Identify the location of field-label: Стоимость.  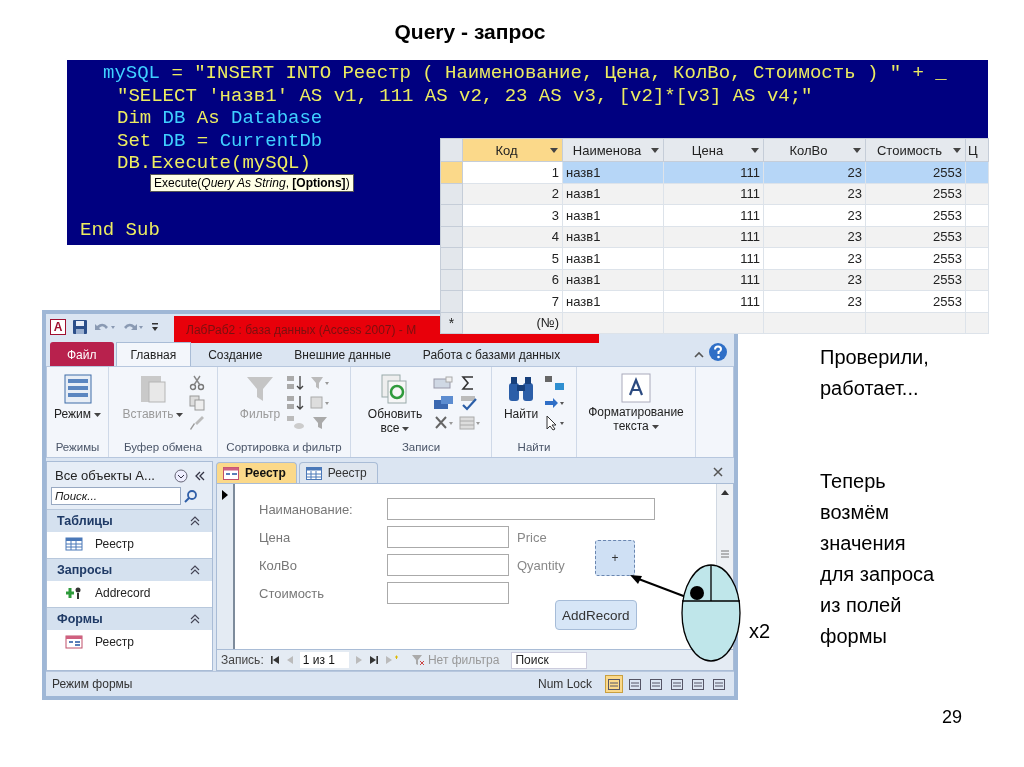
(292, 593).